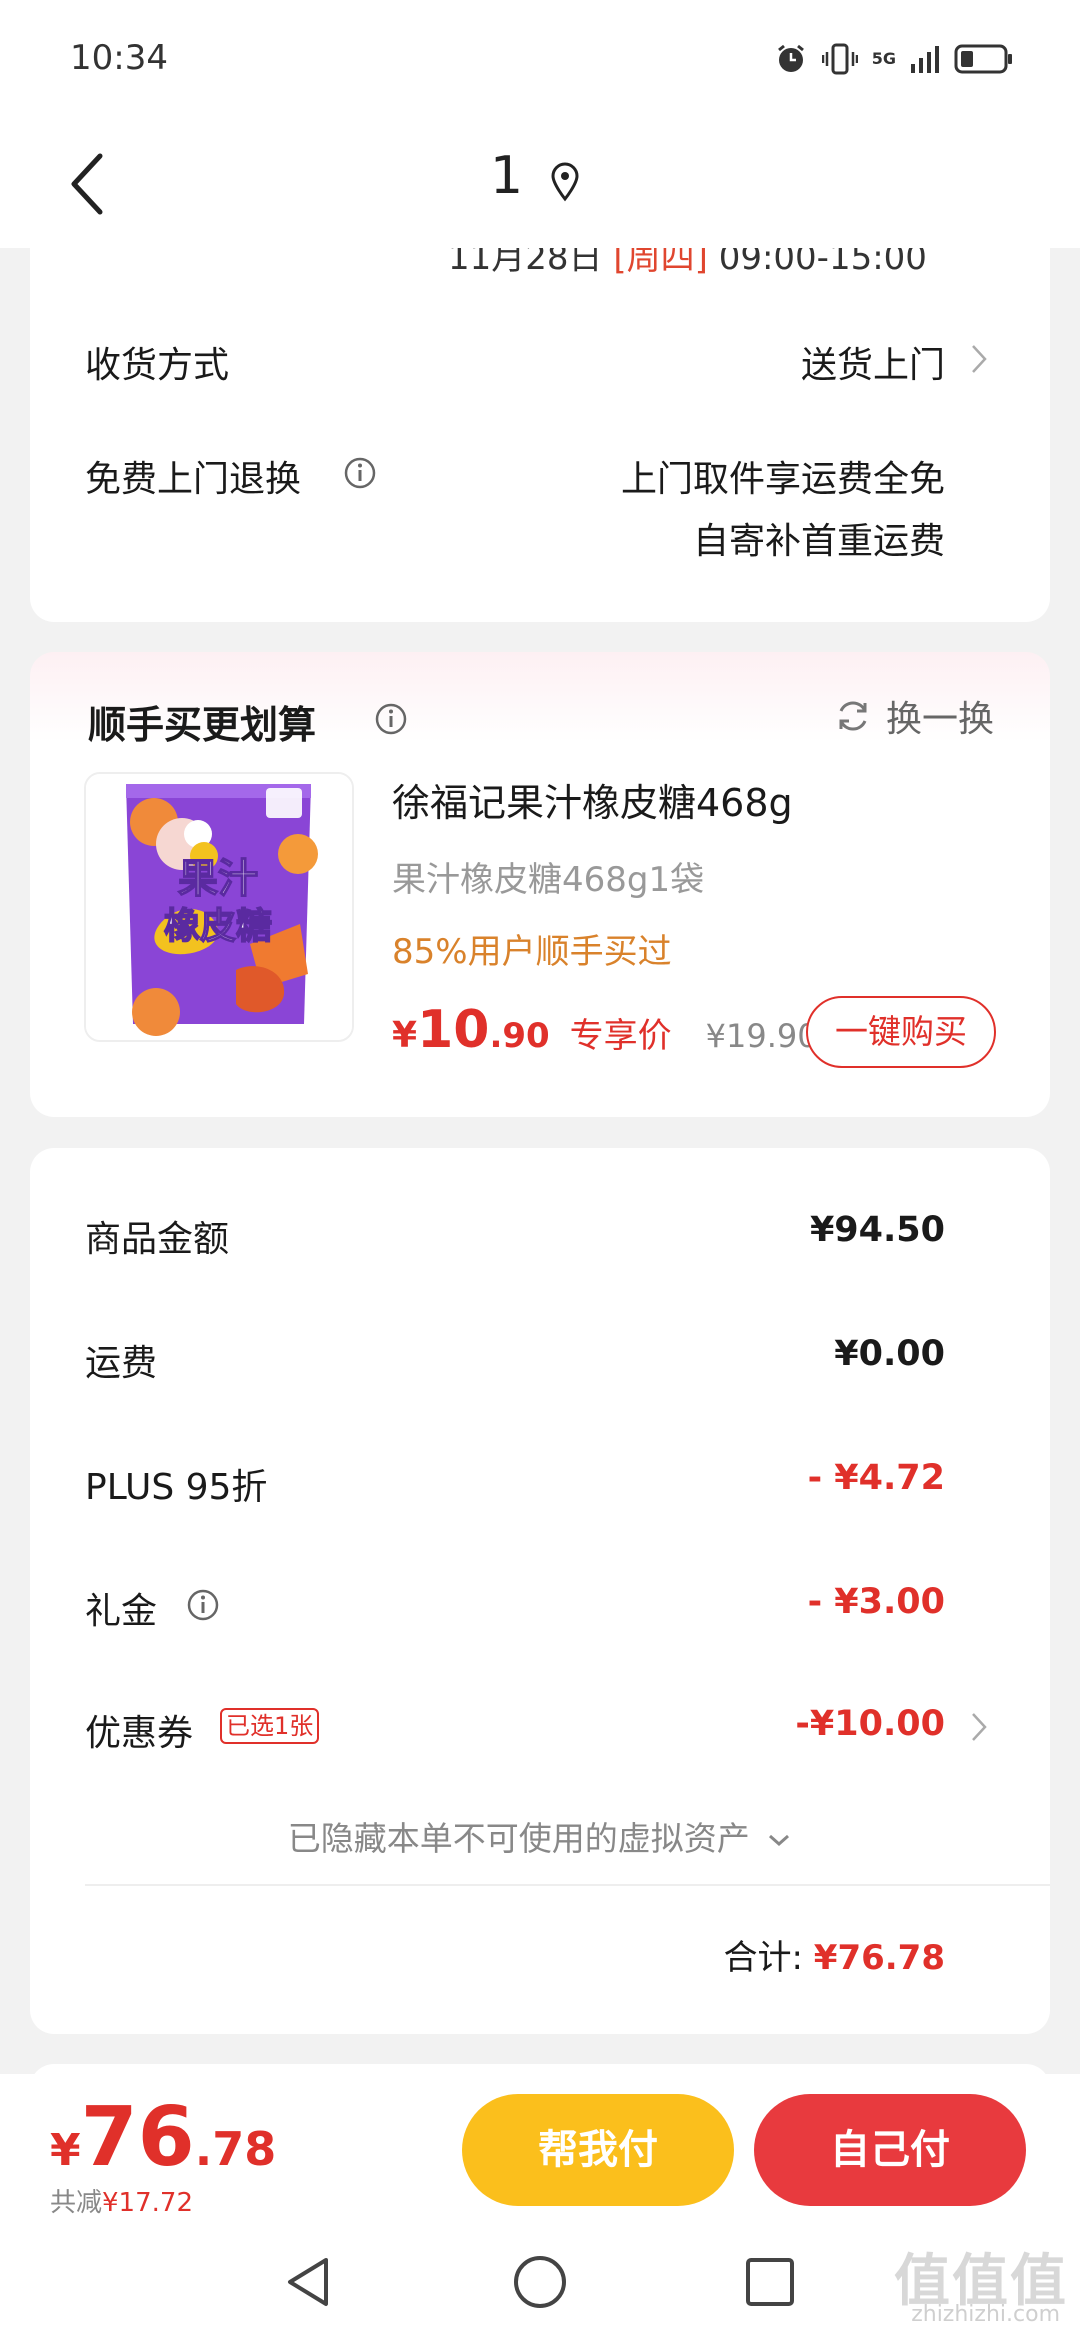 This screenshot has width=1080, height=2340. What do you see at coordinates (540, 60) in the screenshot?
I see `status-bar: 10:34 5G` at bounding box center [540, 60].